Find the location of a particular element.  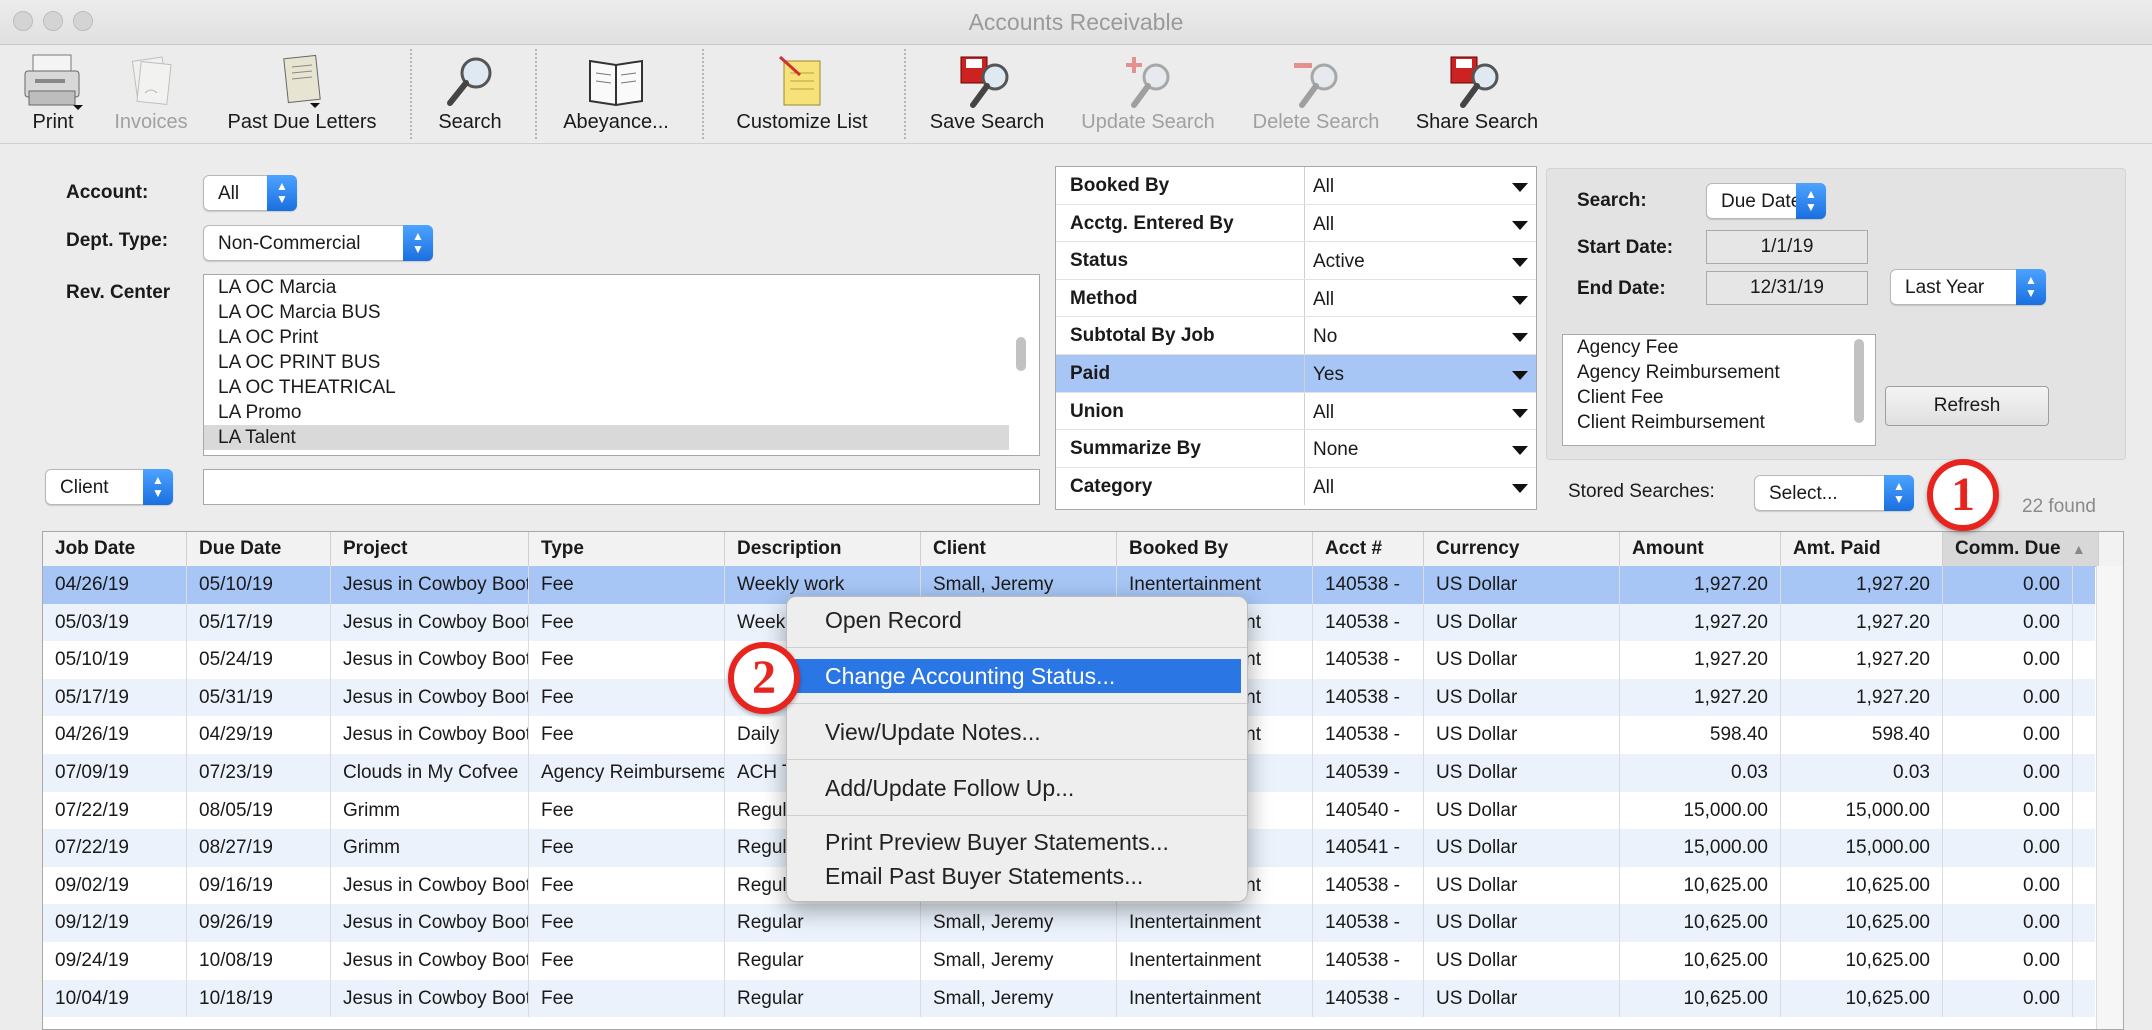

table-cell: US Dollar is located at coordinates (1522, 773).